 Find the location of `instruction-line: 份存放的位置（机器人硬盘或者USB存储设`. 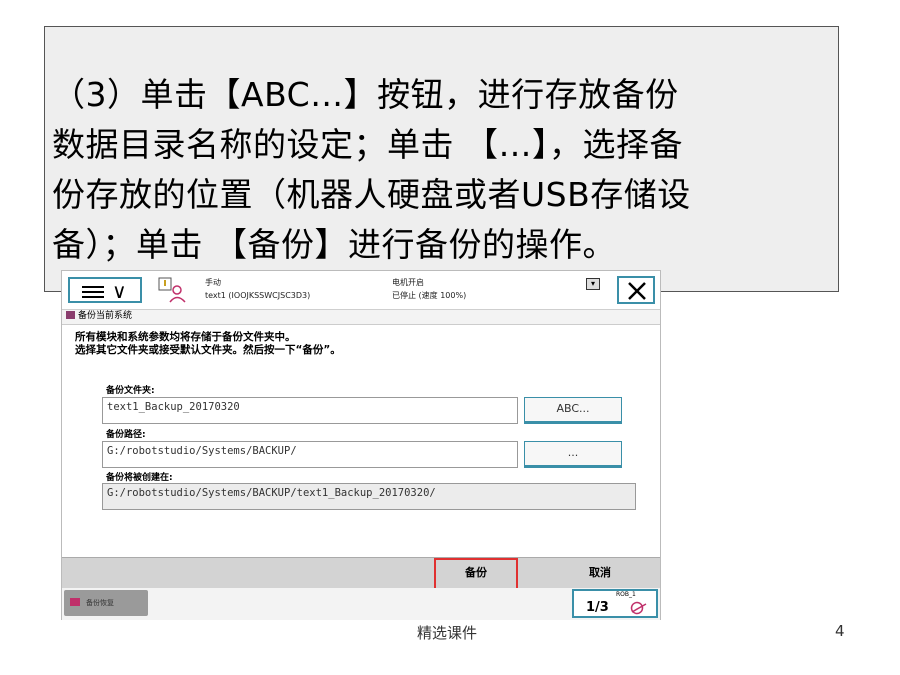

instruction-line: 份存放的位置（机器人硬盘或者USB存储设 is located at coordinates (371, 194).